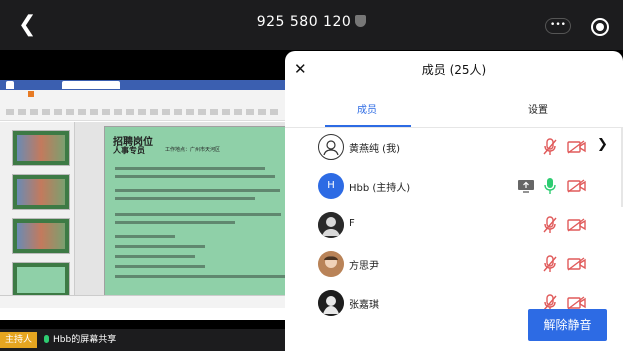 The height and width of the screenshot is (351, 623). I want to click on unmute-button: 解除静音, so click(567, 325).